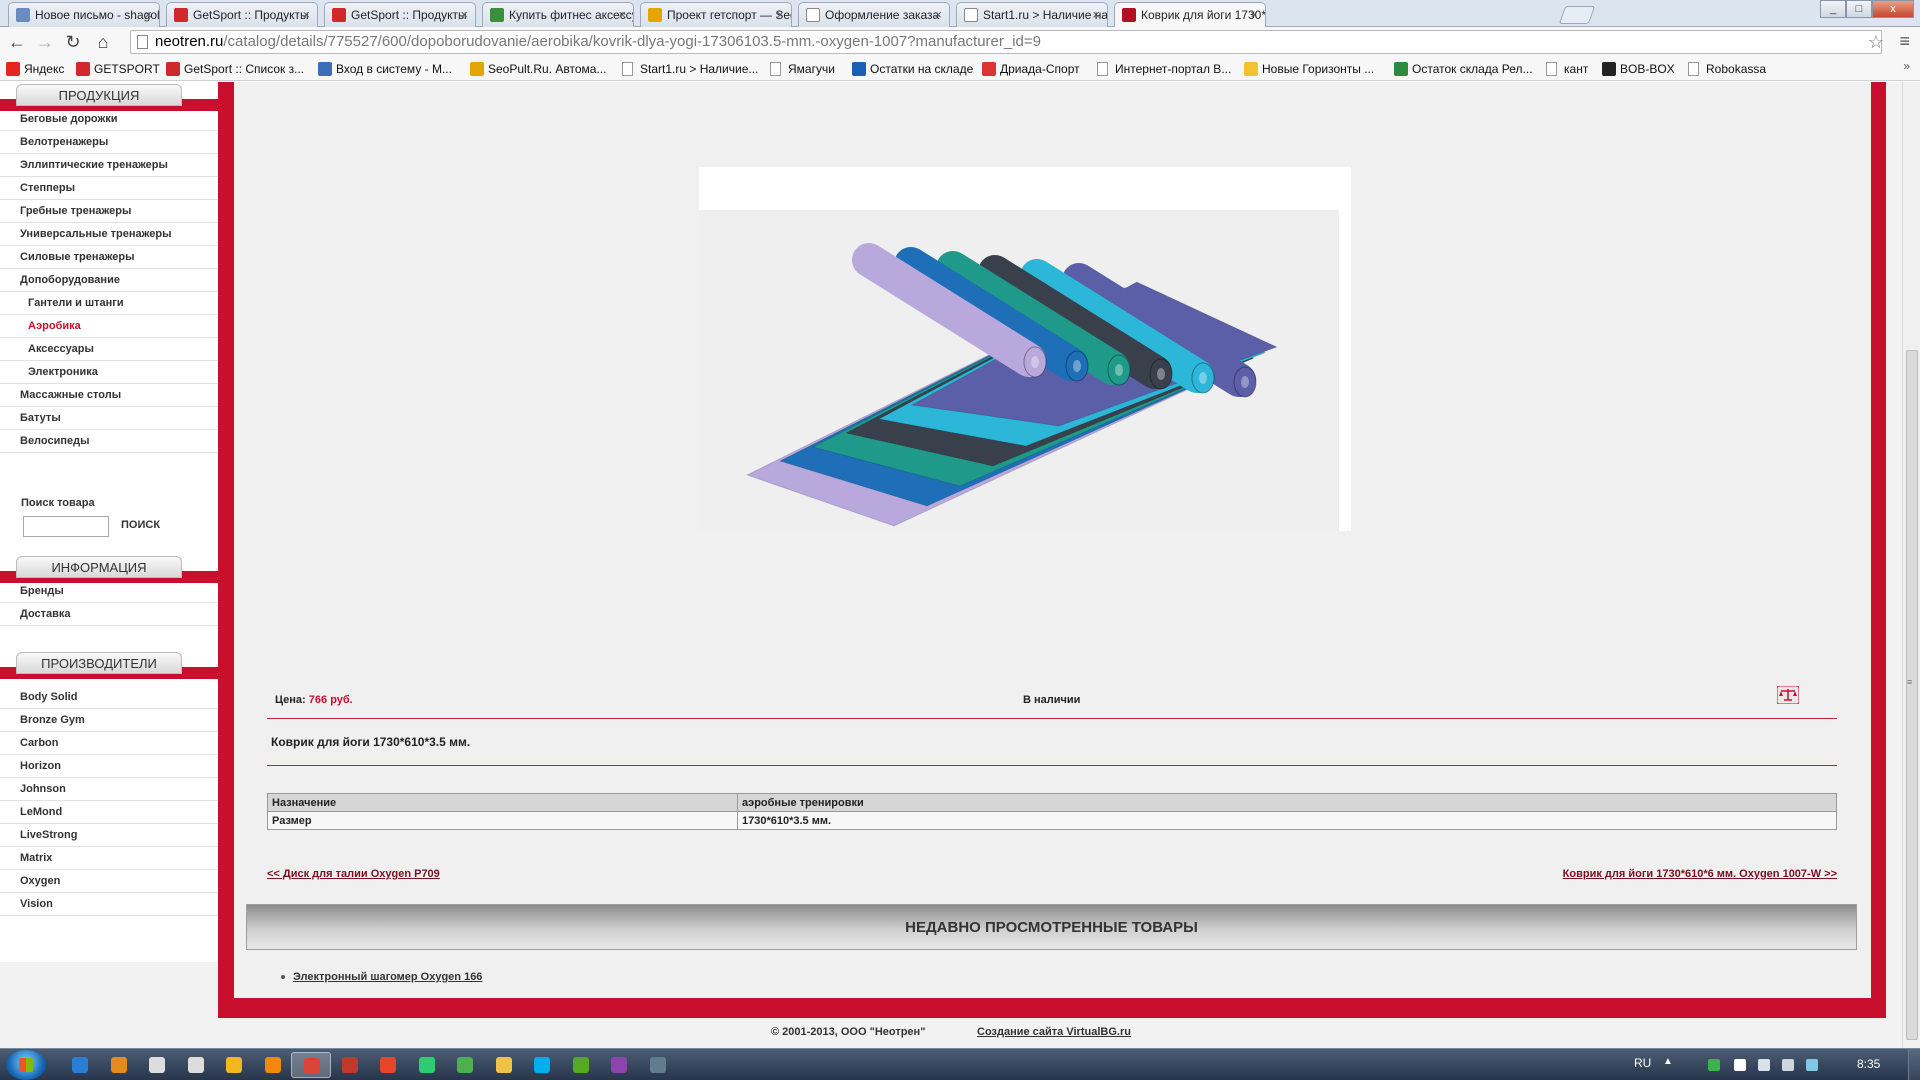  I want to click on minimize-button: _, so click(1833, 9).